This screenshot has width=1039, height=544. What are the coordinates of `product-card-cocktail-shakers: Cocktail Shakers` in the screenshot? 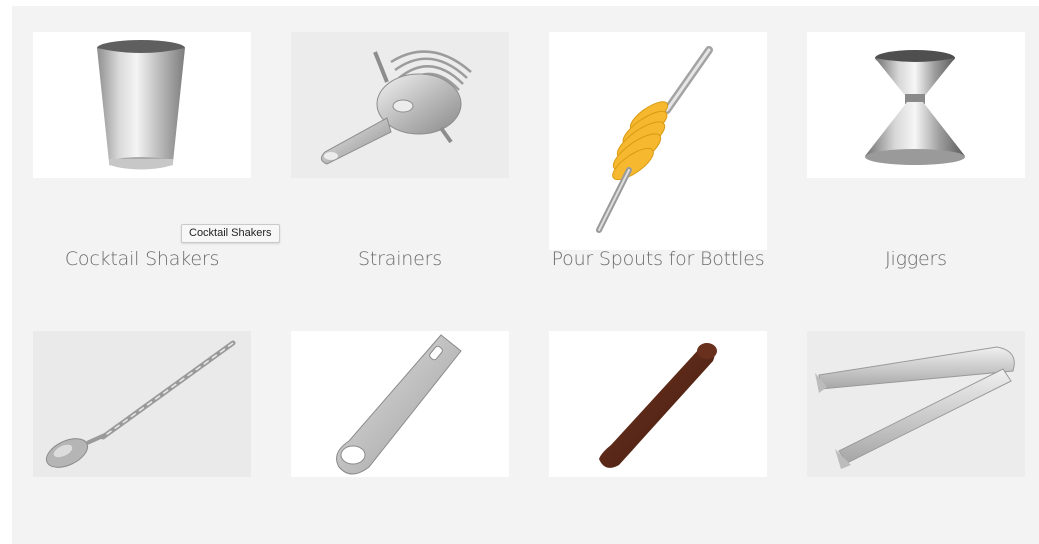 It's located at (142, 157).